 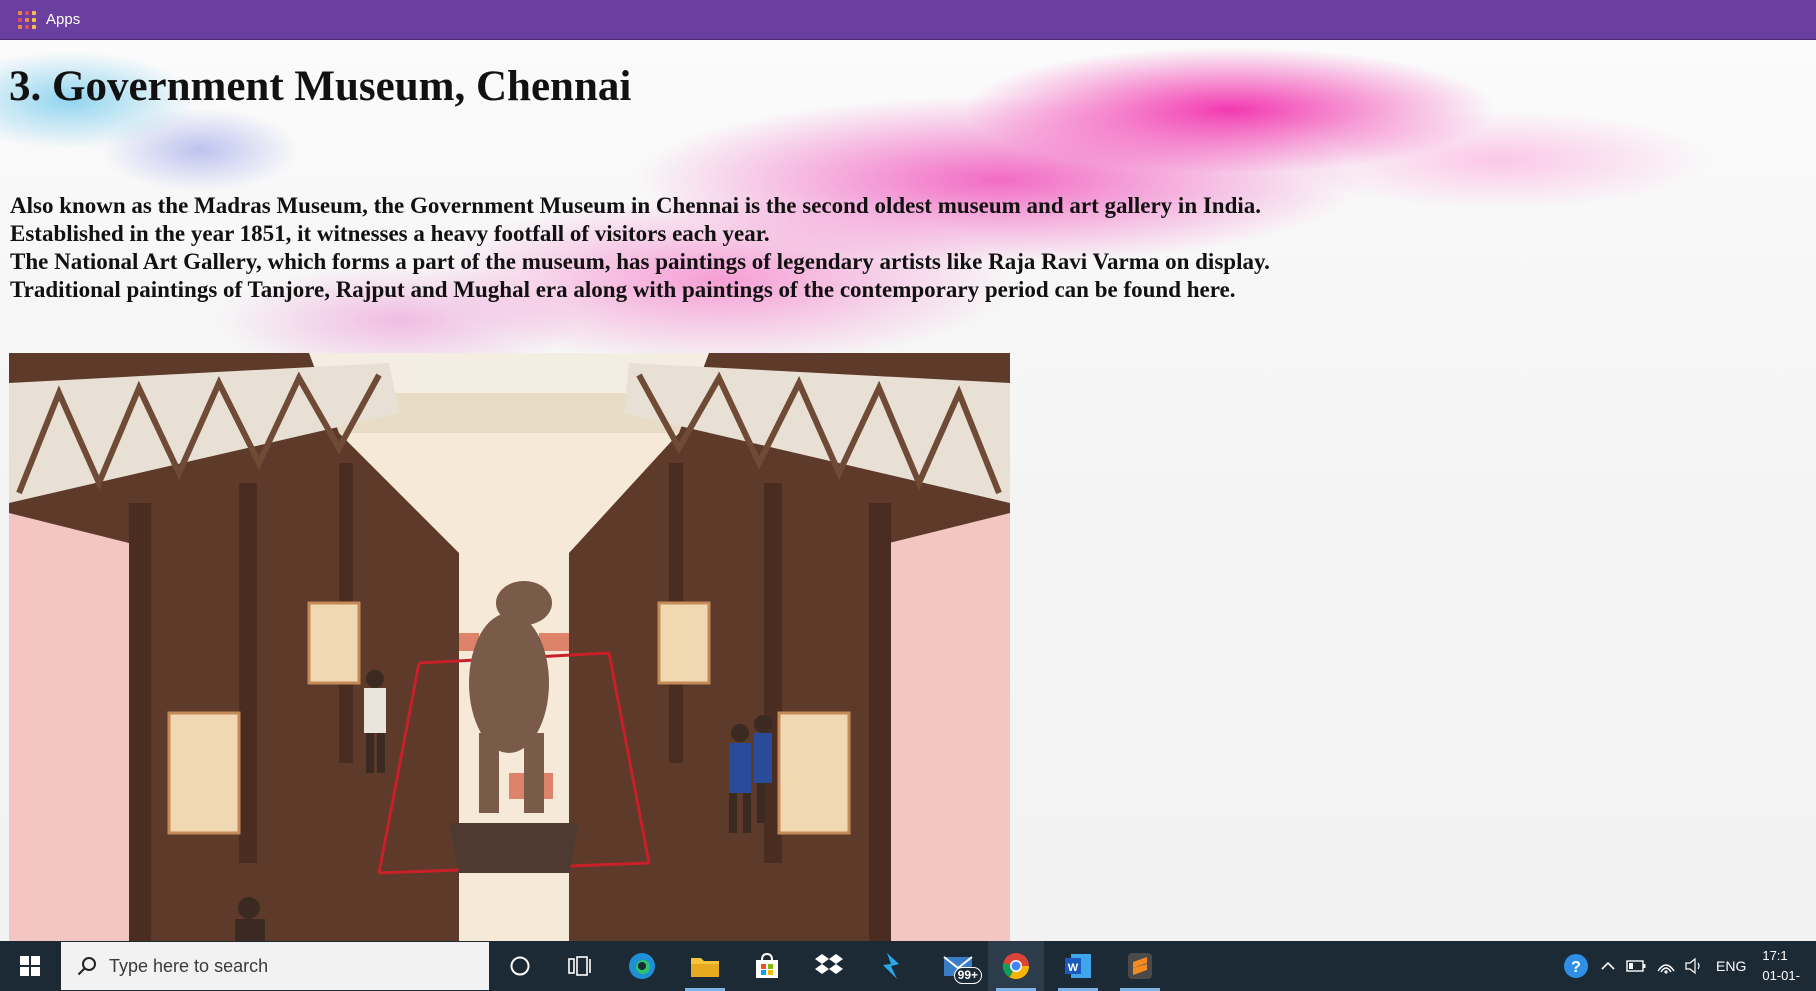 I want to click on sublime-button, so click(x=1140, y=966).